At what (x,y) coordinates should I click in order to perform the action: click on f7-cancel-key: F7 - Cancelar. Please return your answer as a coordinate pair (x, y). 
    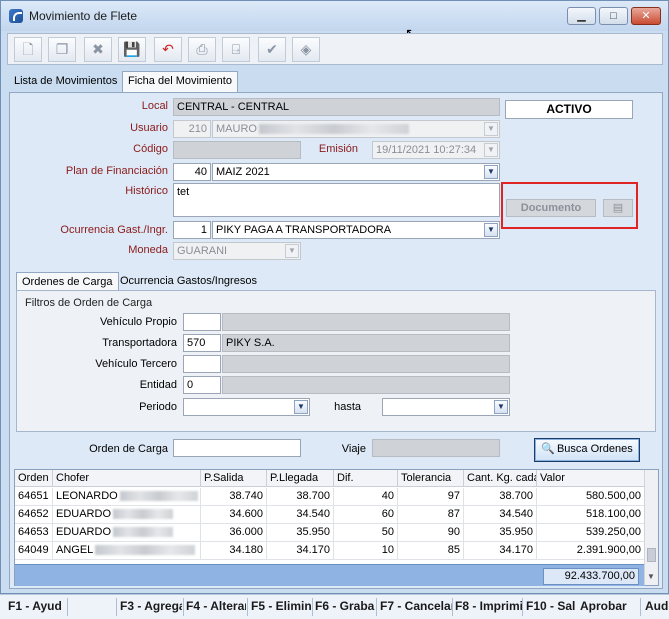
    Looking at the image, I should click on (416, 606).